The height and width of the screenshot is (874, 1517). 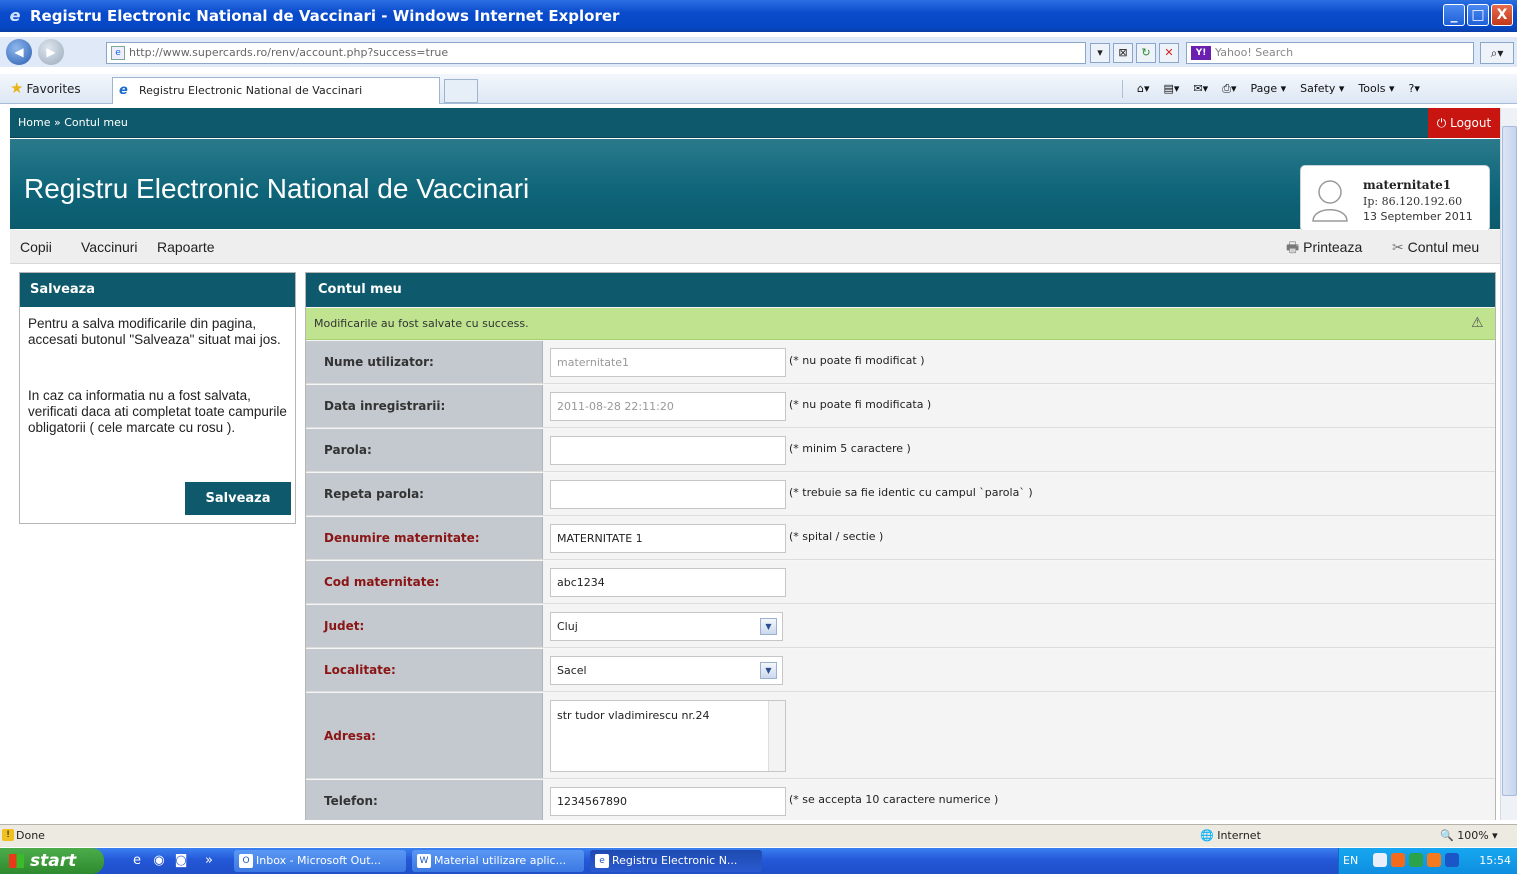 I want to click on window-controls: _ □ X, so click(x=1478, y=15).